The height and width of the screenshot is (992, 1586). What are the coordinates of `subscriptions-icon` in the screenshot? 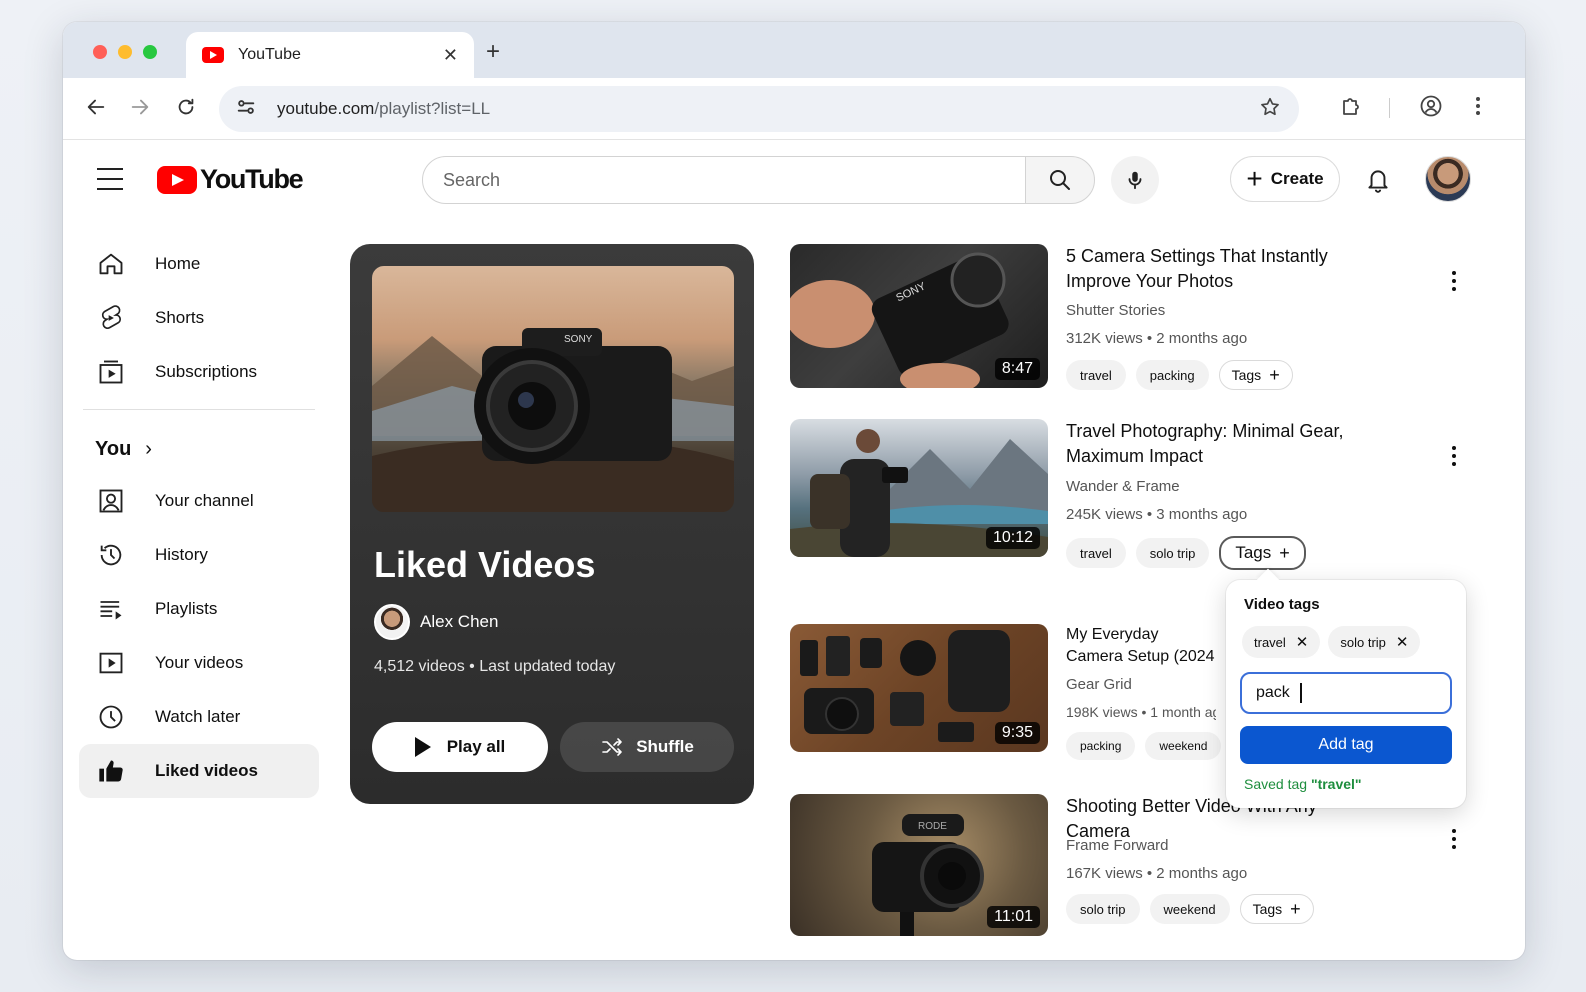 It's located at (111, 372).